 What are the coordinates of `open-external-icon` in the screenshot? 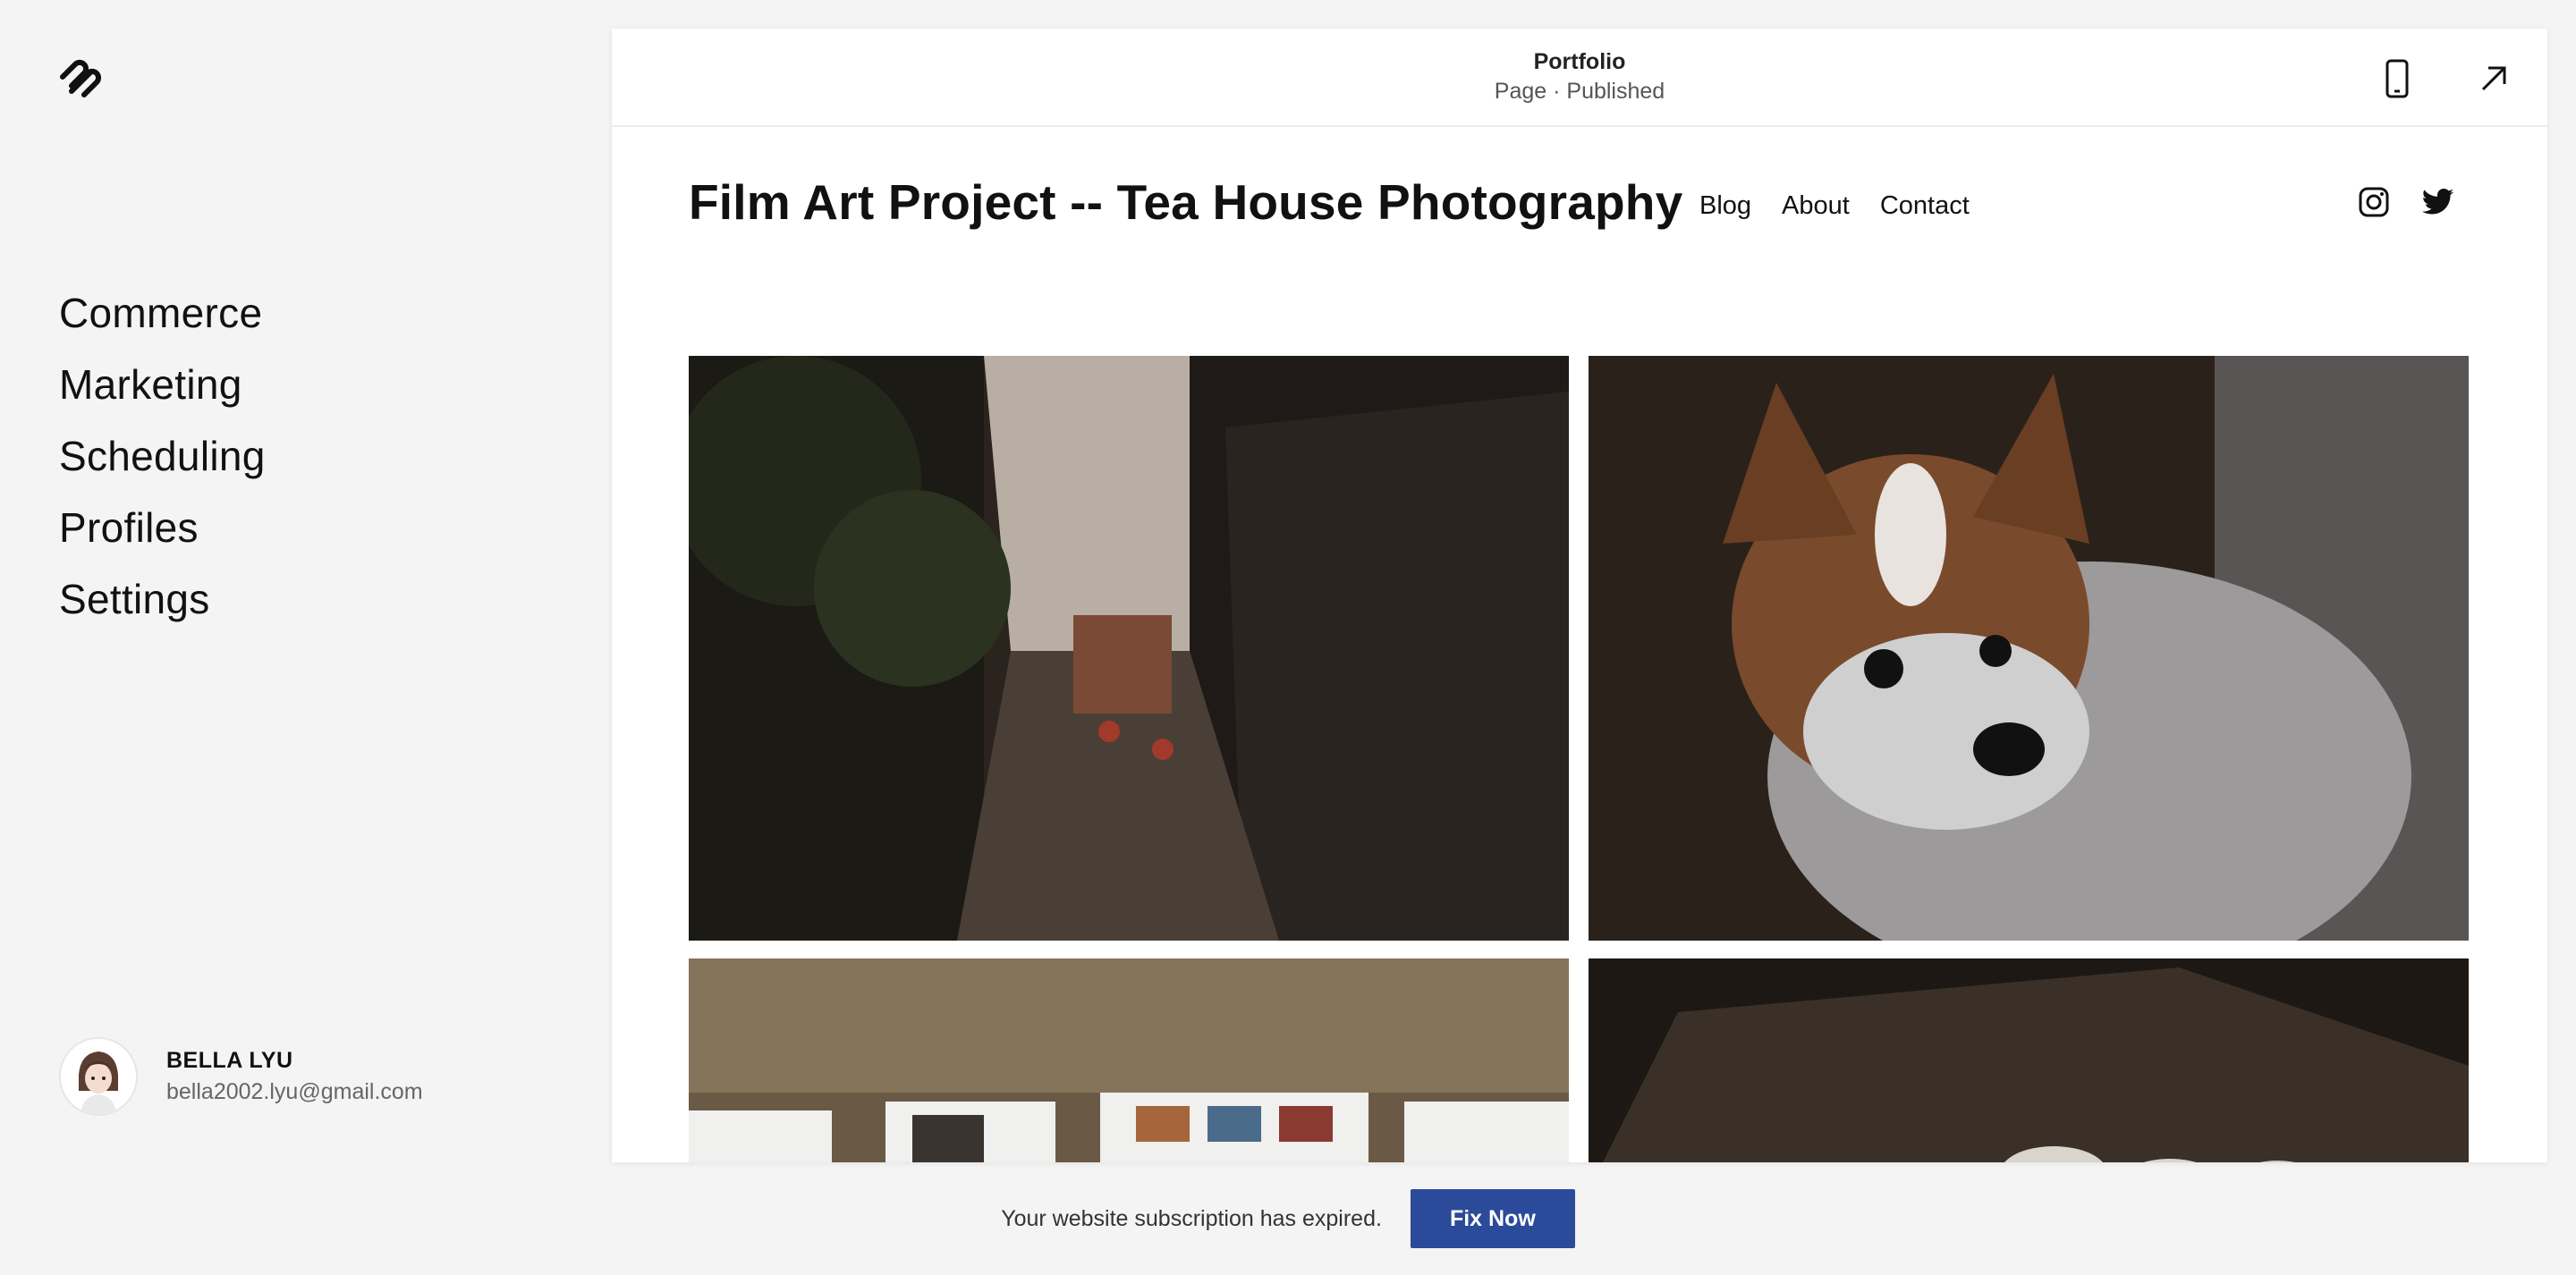 It's located at (2493, 78).